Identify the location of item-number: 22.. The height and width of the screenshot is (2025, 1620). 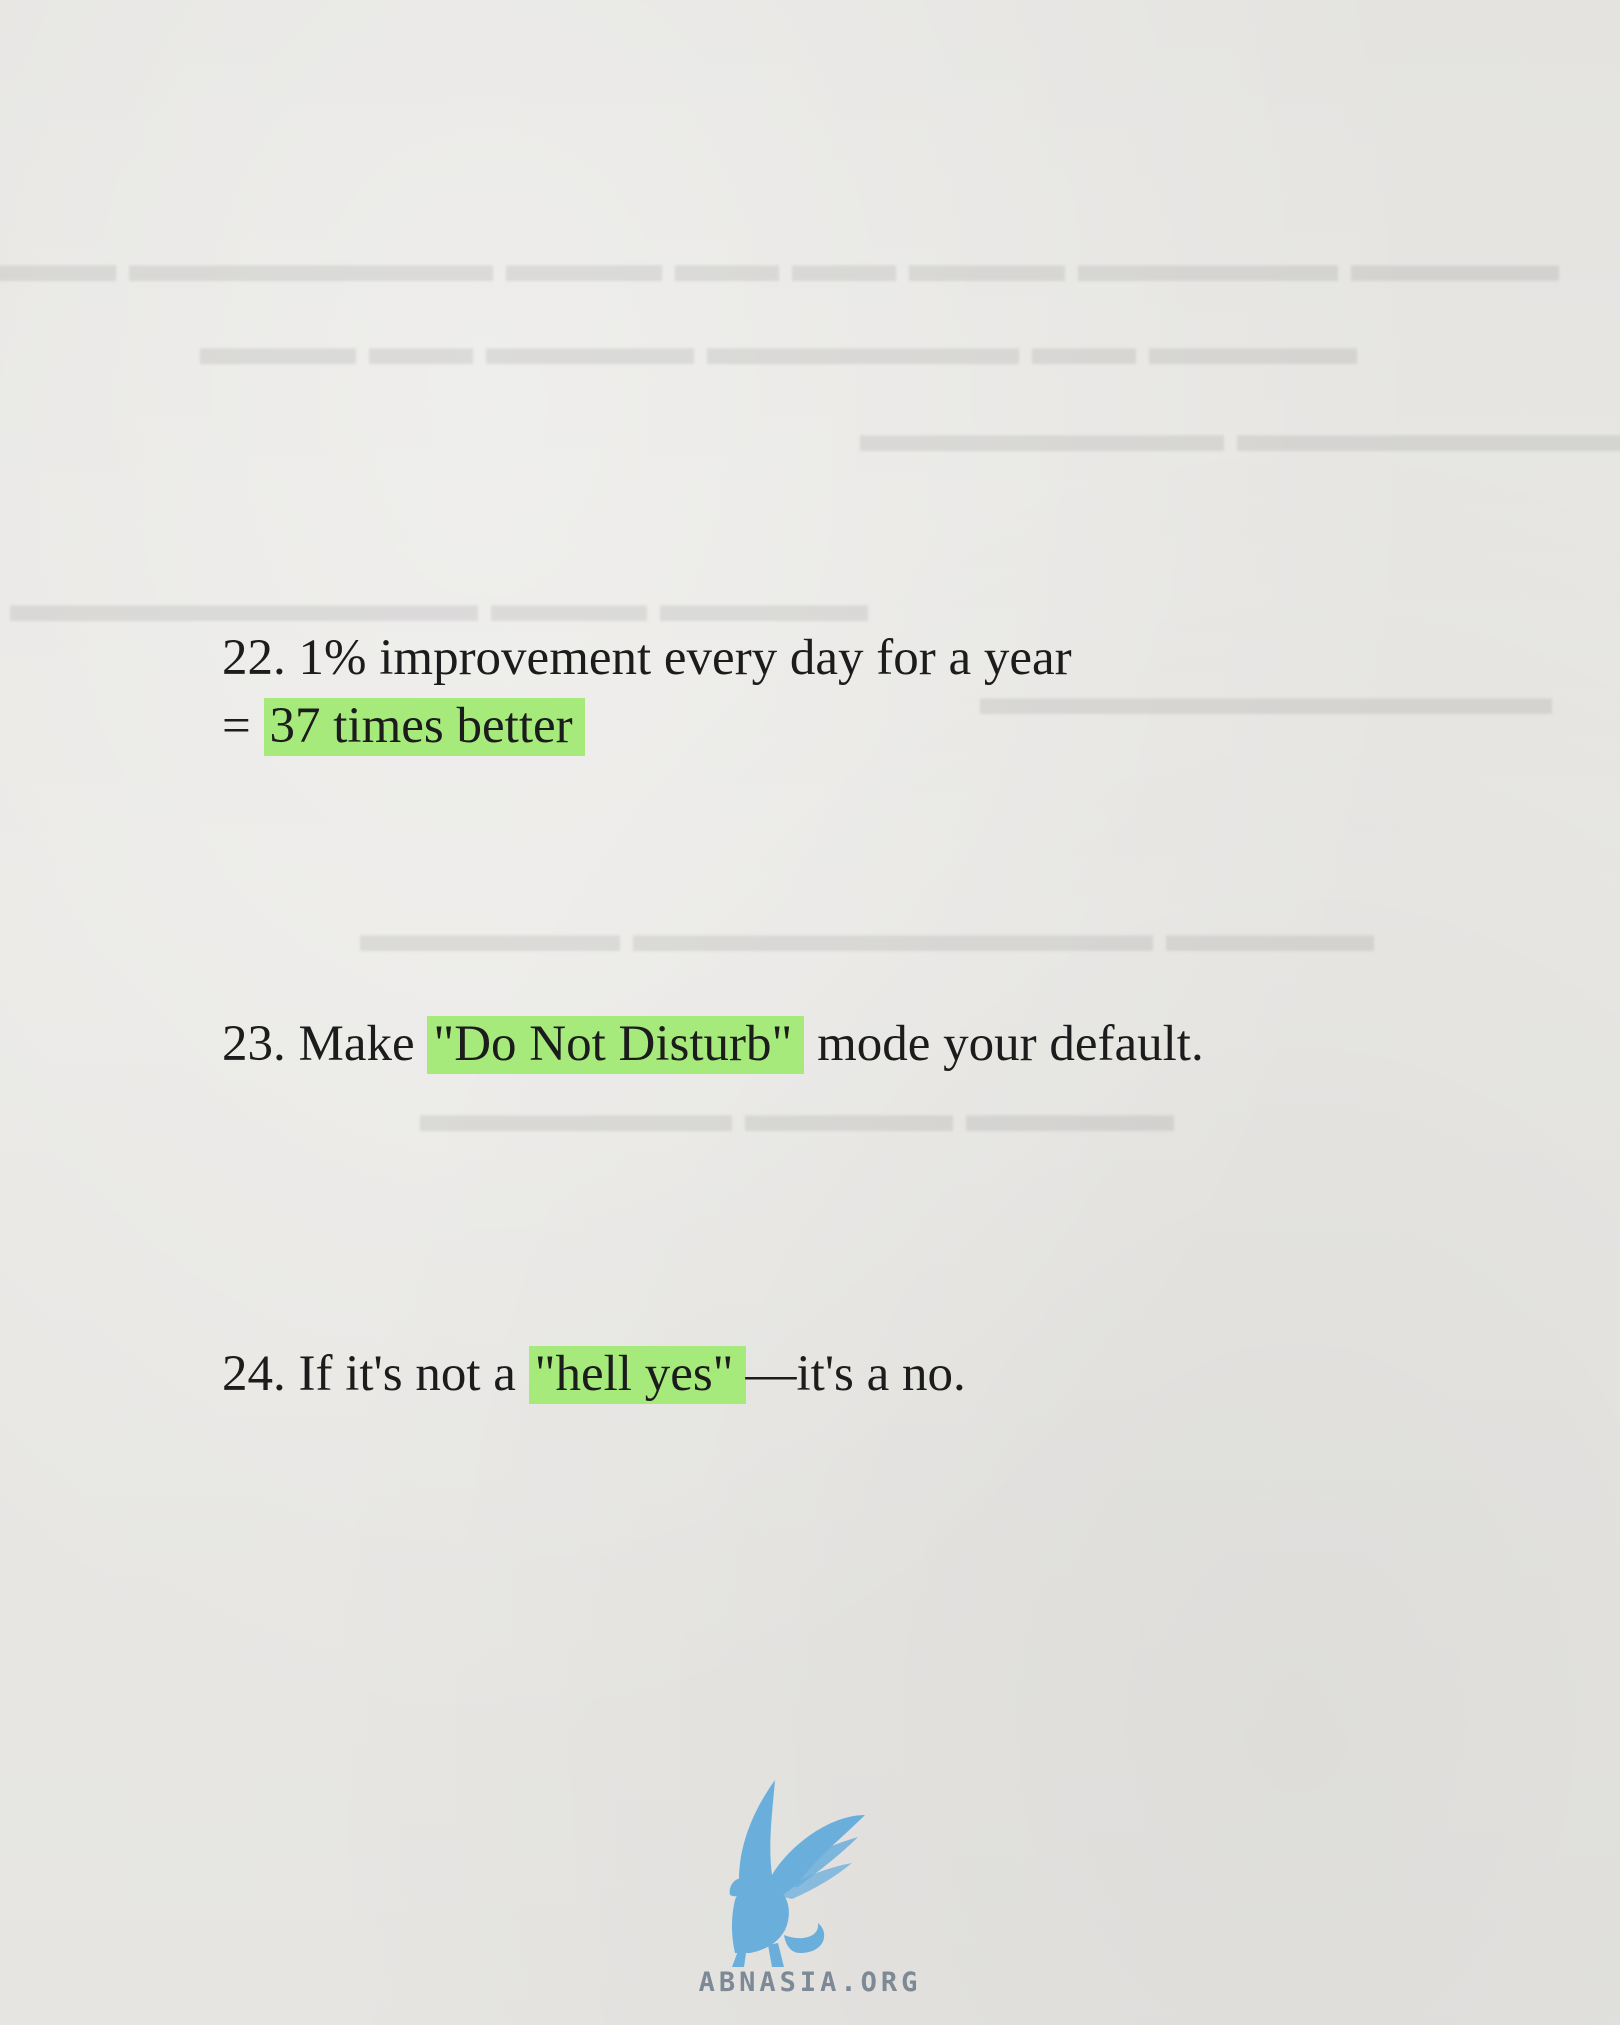
(254, 658).